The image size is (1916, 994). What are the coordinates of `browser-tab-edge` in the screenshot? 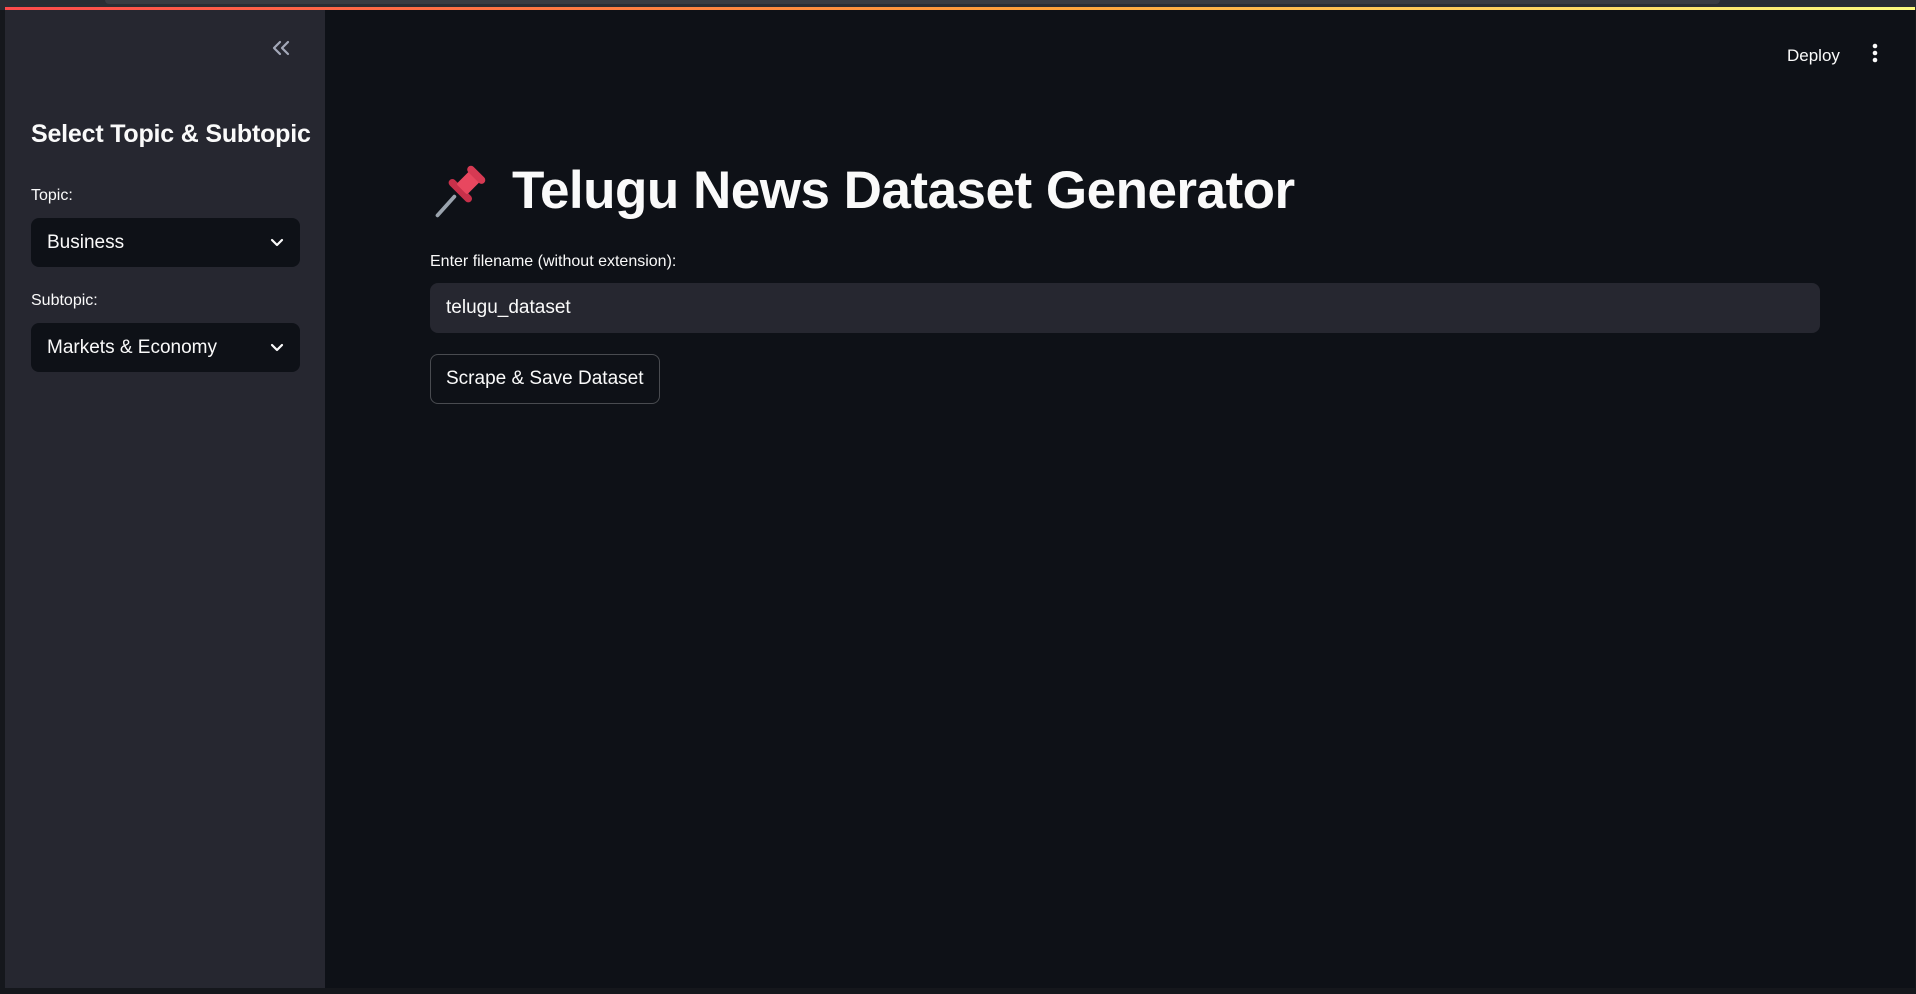 It's located at (912, 2).